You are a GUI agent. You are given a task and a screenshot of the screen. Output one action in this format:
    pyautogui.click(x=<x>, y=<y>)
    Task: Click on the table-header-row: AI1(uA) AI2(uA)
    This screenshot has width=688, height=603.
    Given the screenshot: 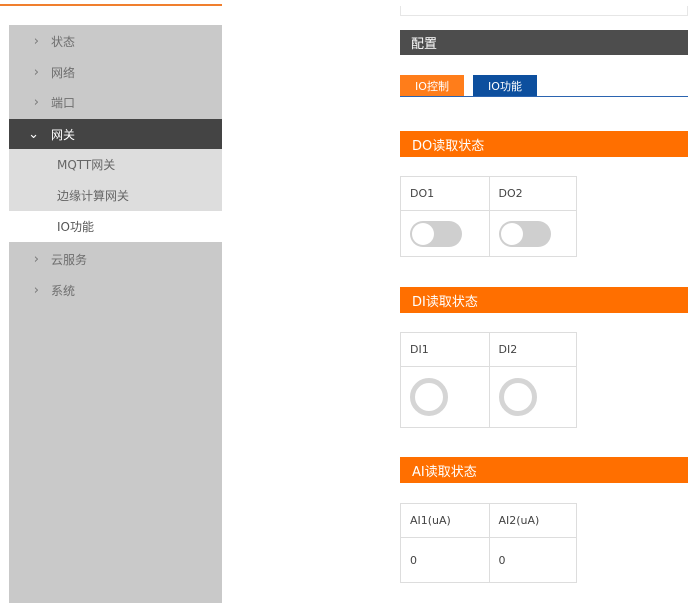 What is the action you would take?
    pyautogui.click(x=488, y=520)
    